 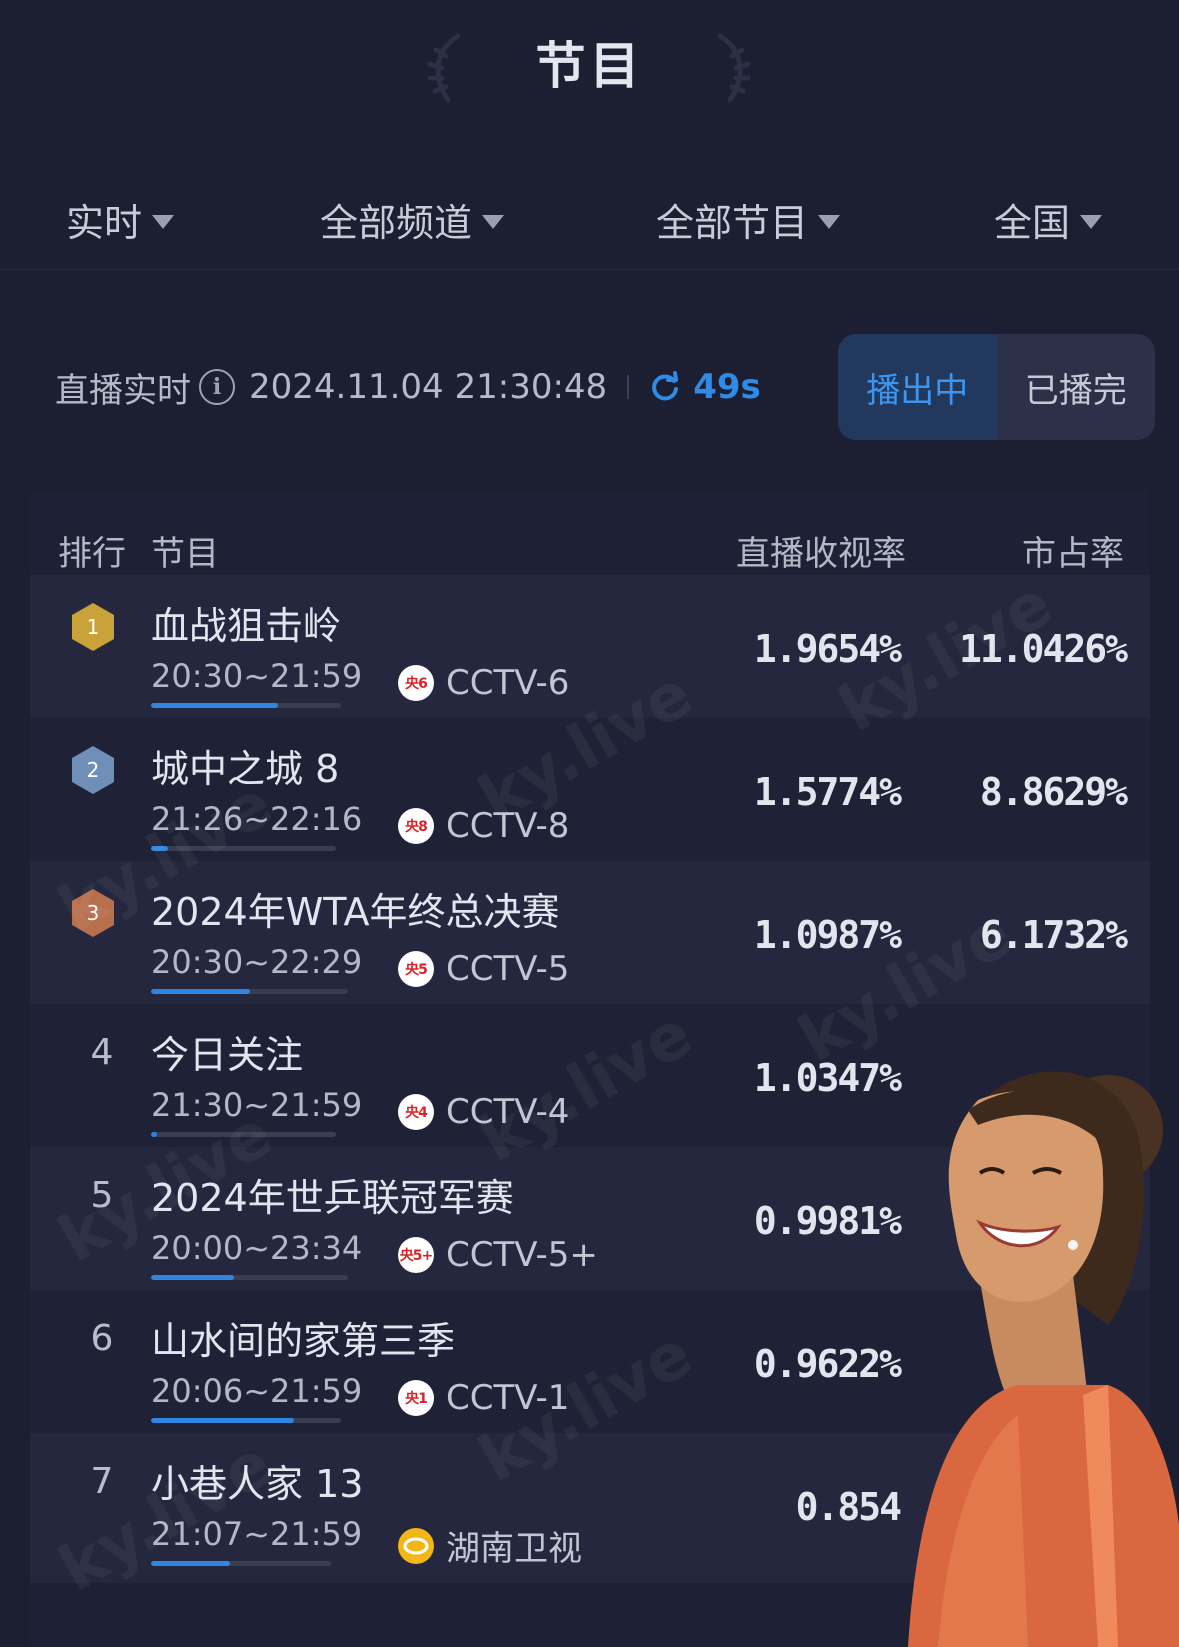 I want to click on channel: 央5 CCTV-5, so click(x=483, y=969).